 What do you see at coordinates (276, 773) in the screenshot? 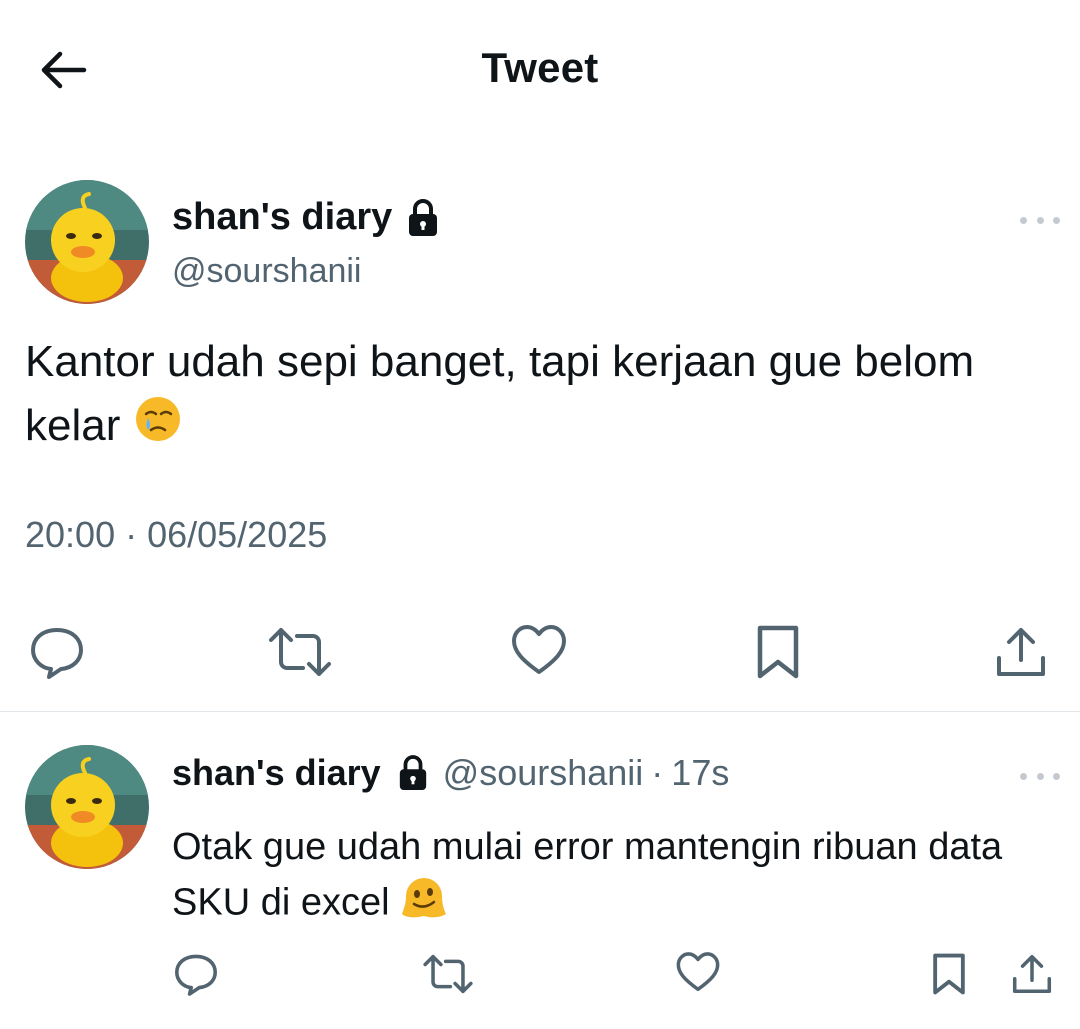
I see `reply-author-name: shan's diary` at bounding box center [276, 773].